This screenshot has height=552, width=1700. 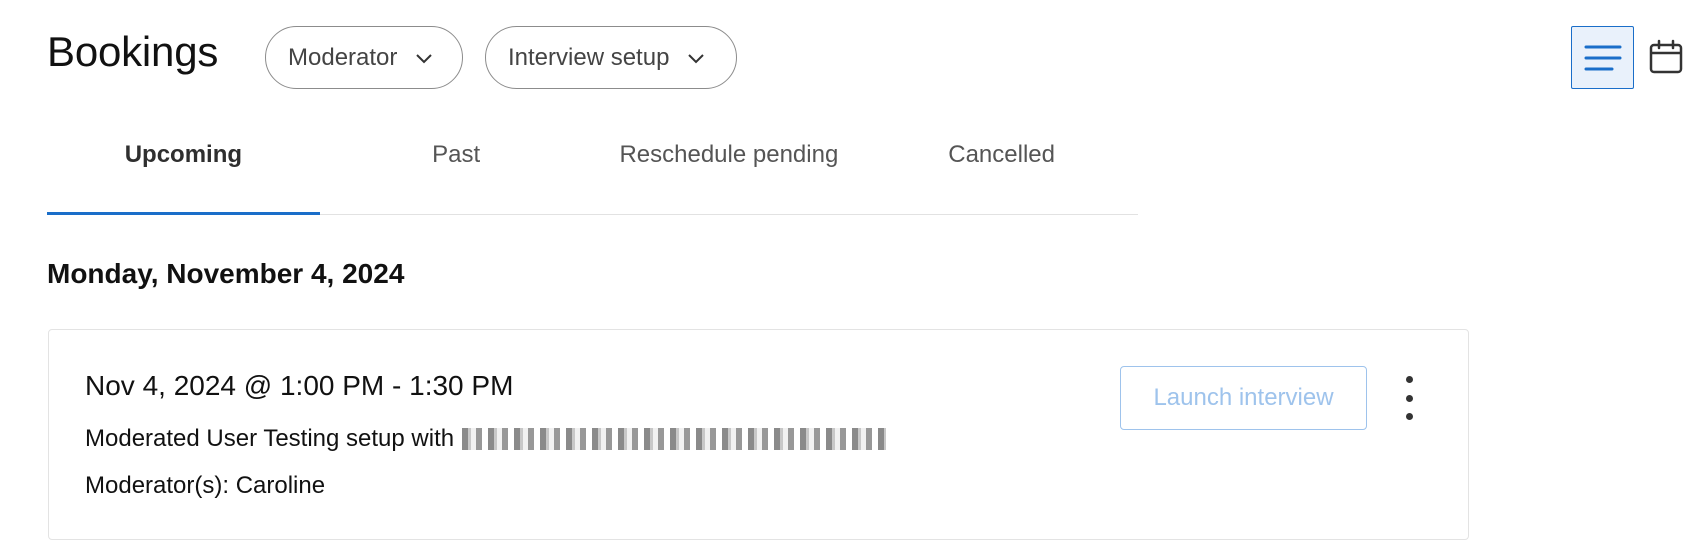 I want to click on list-view-button, so click(x=1602, y=57).